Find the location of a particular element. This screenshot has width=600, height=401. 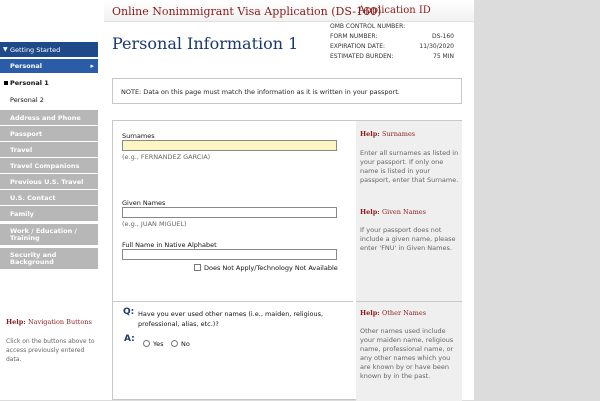

omb-label: FORM NUMBER: is located at coordinates (354, 36).